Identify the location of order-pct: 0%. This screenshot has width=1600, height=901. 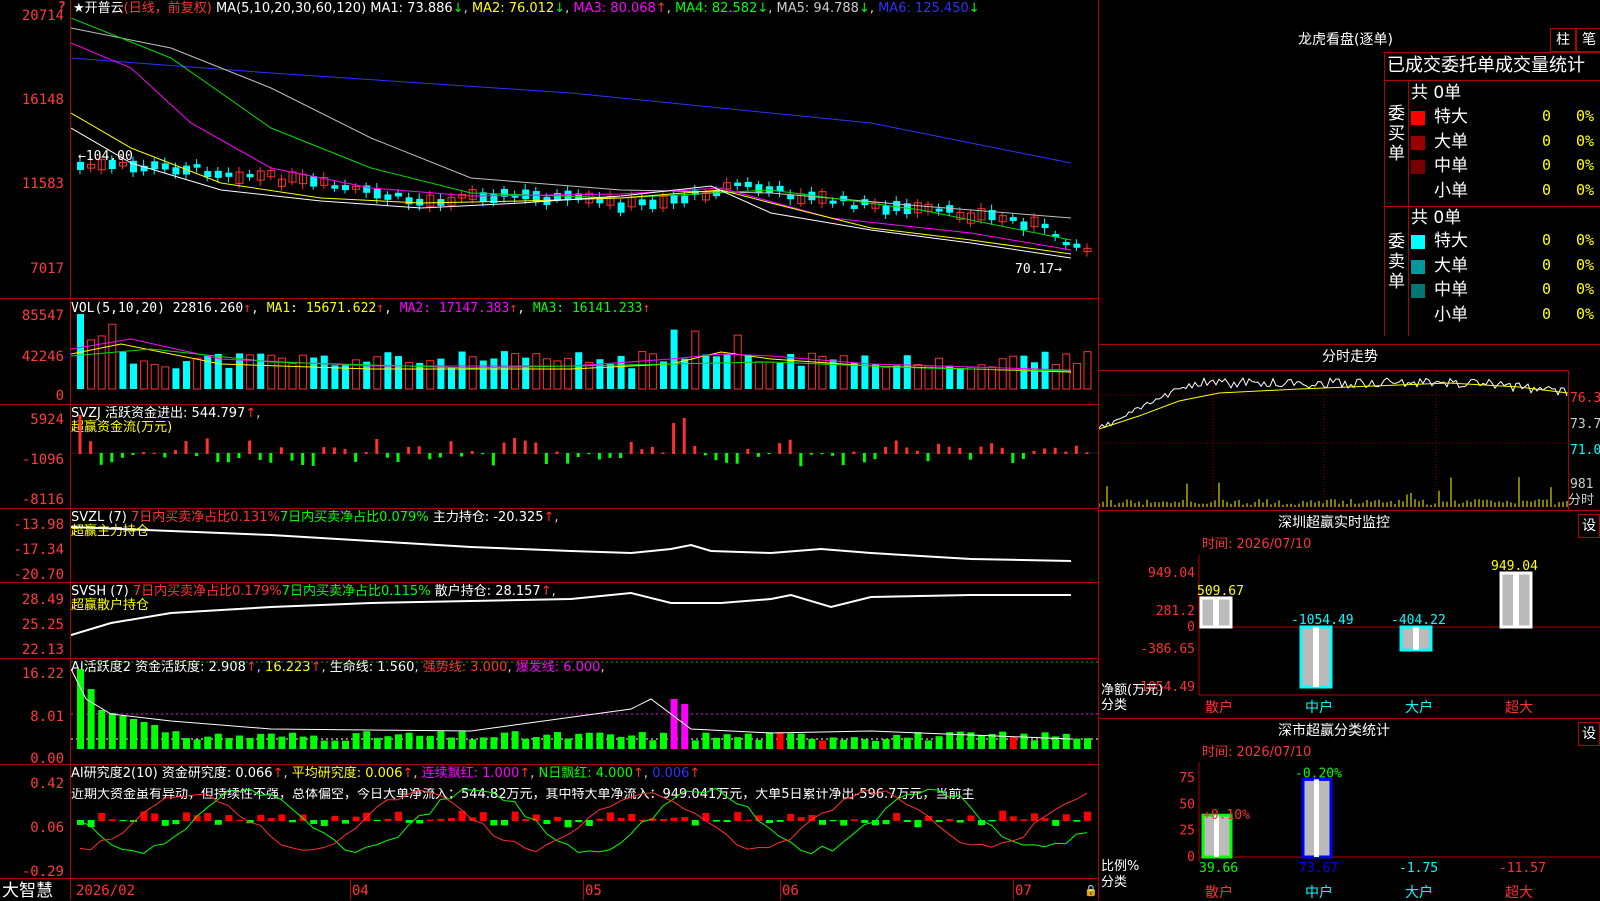
(1585, 140).